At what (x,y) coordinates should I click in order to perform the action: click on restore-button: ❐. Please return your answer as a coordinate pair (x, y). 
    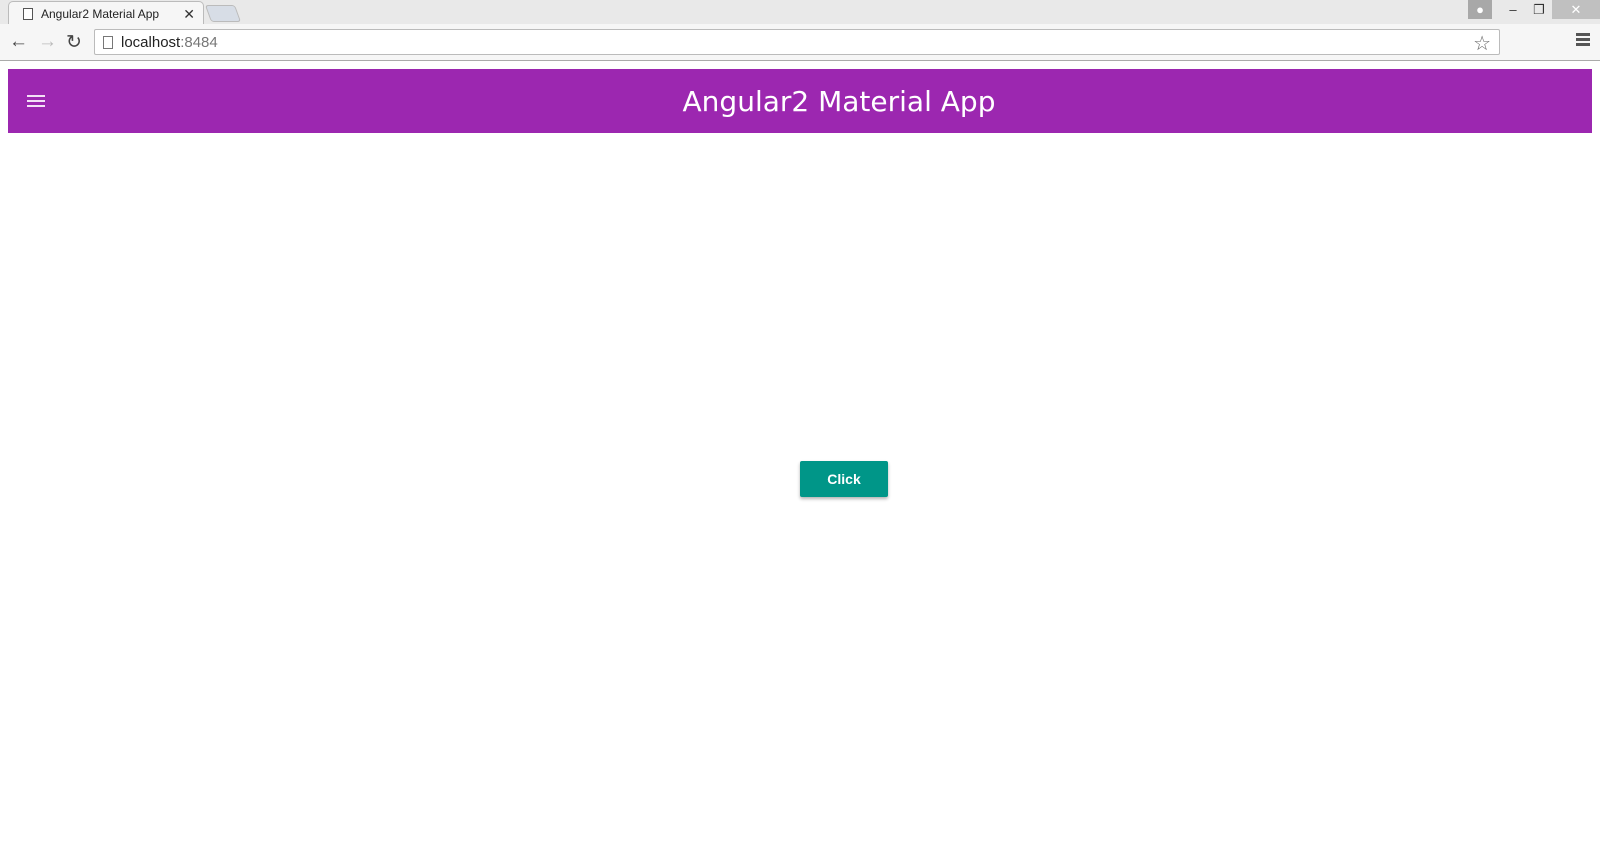
    Looking at the image, I should click on (1539, 9).